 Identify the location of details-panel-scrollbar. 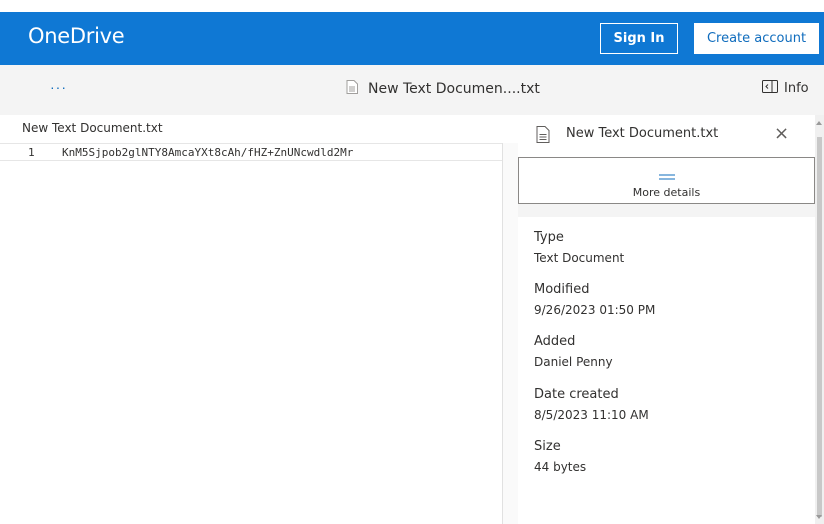
(819, 319).